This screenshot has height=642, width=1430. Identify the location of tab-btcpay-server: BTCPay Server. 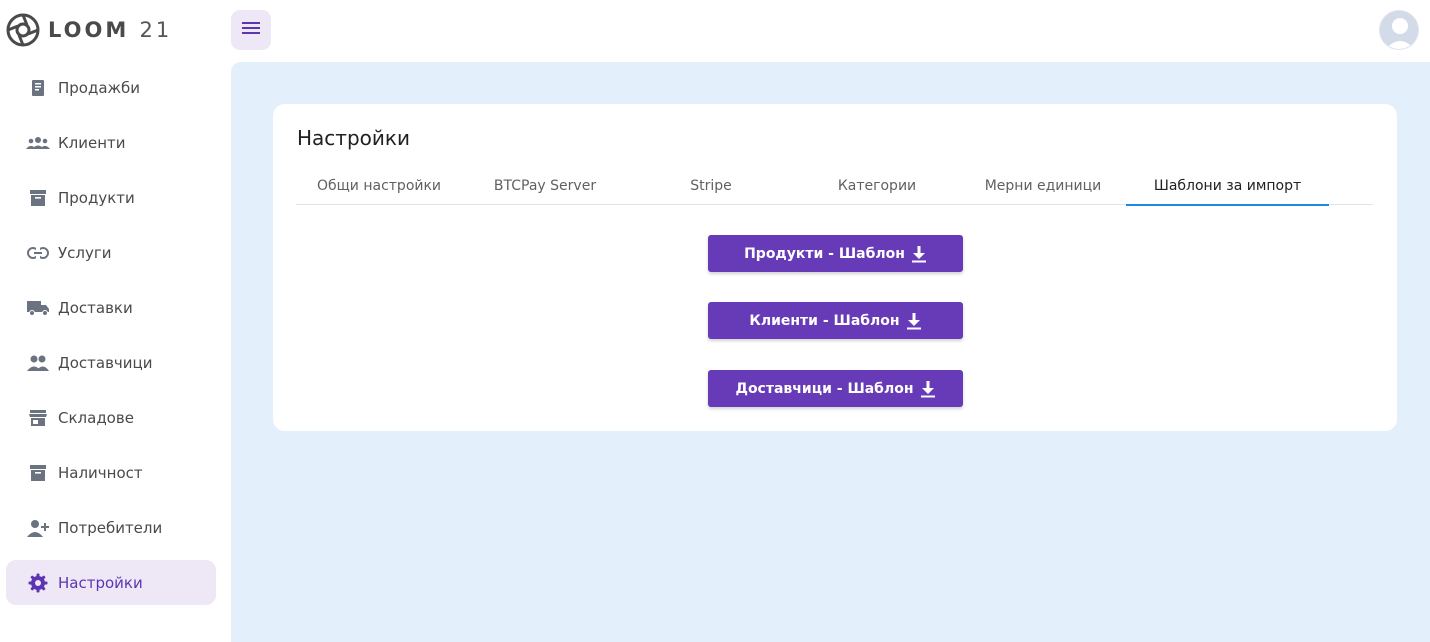
(545, 185).